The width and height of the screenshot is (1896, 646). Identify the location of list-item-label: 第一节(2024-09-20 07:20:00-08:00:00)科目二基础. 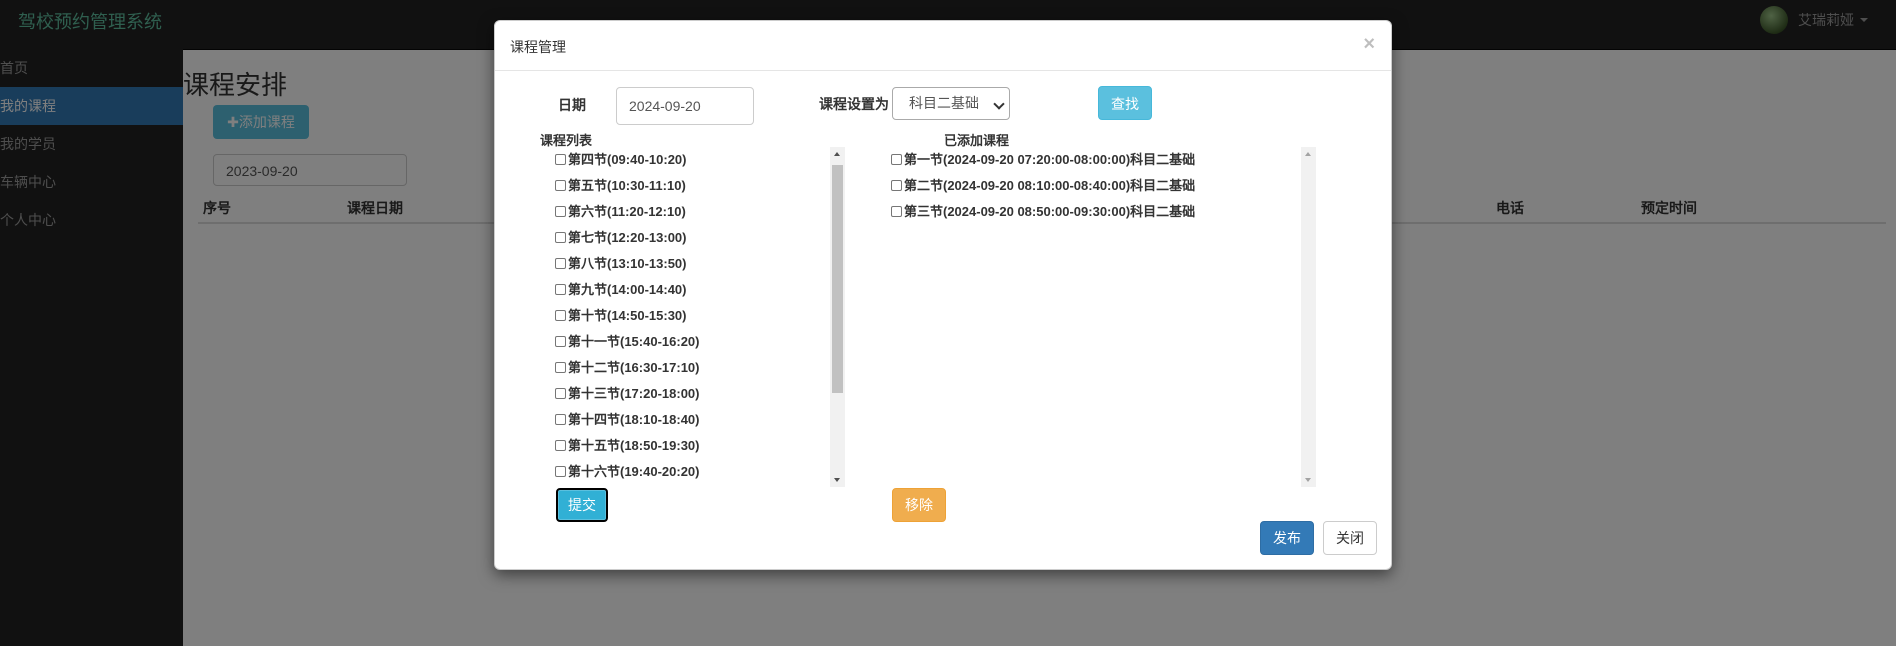
(1050, 159).